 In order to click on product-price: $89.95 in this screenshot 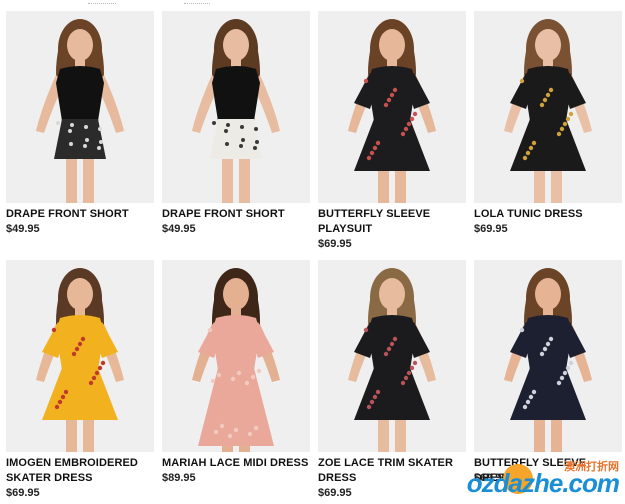, I will do `click(179, 478)`.